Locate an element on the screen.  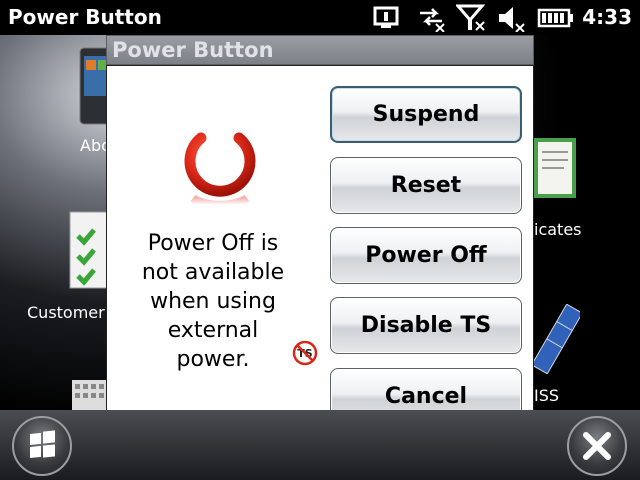
touchscreen-disabled-icon: TS is located at coordinates (305, 353).